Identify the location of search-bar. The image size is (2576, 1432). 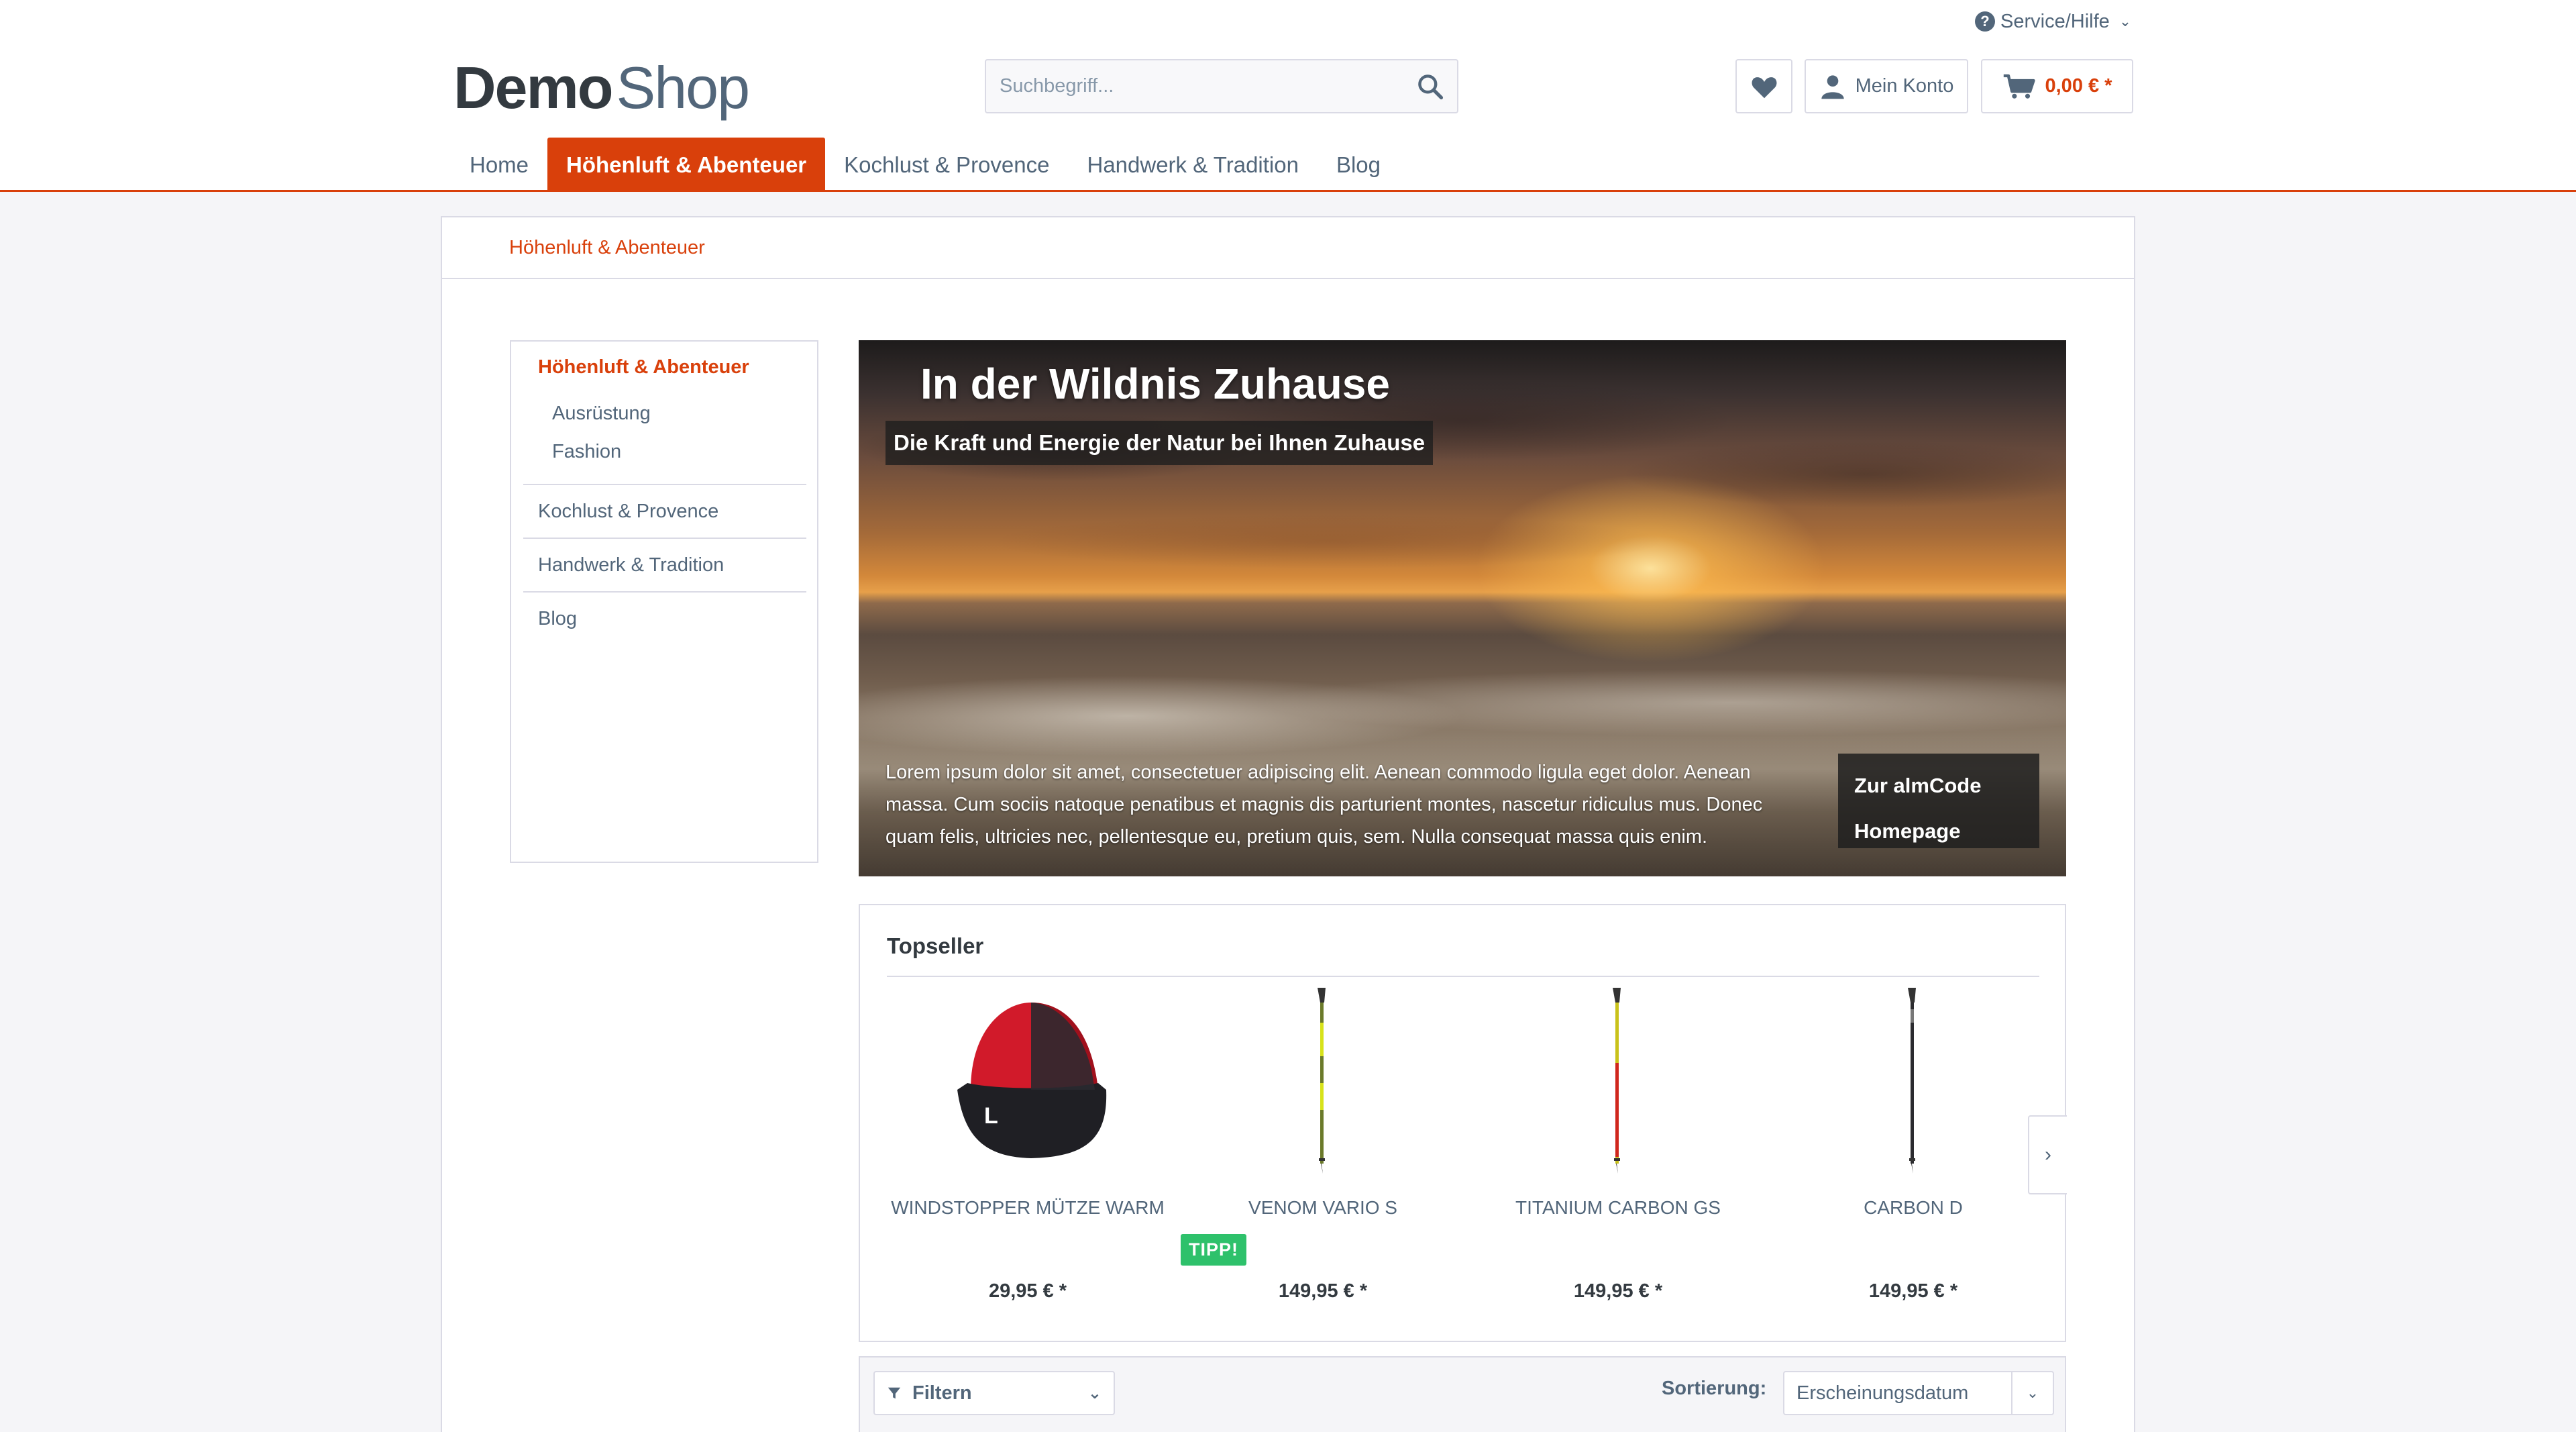
(1221, 86).